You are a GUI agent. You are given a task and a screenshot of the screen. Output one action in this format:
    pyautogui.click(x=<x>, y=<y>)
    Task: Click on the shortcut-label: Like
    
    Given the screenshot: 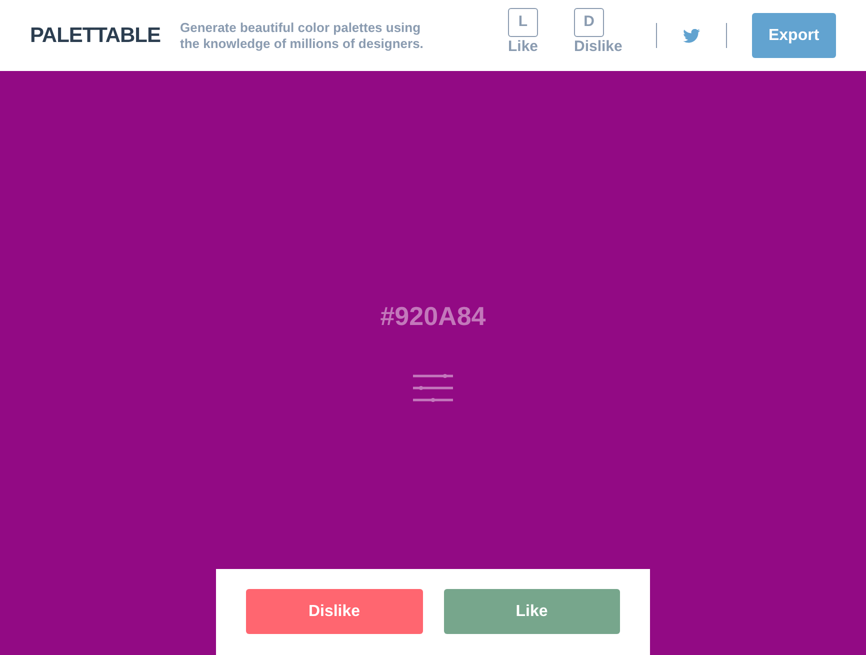 What is the action you would take?
    pyautogui.click(x=523, y=47)
    